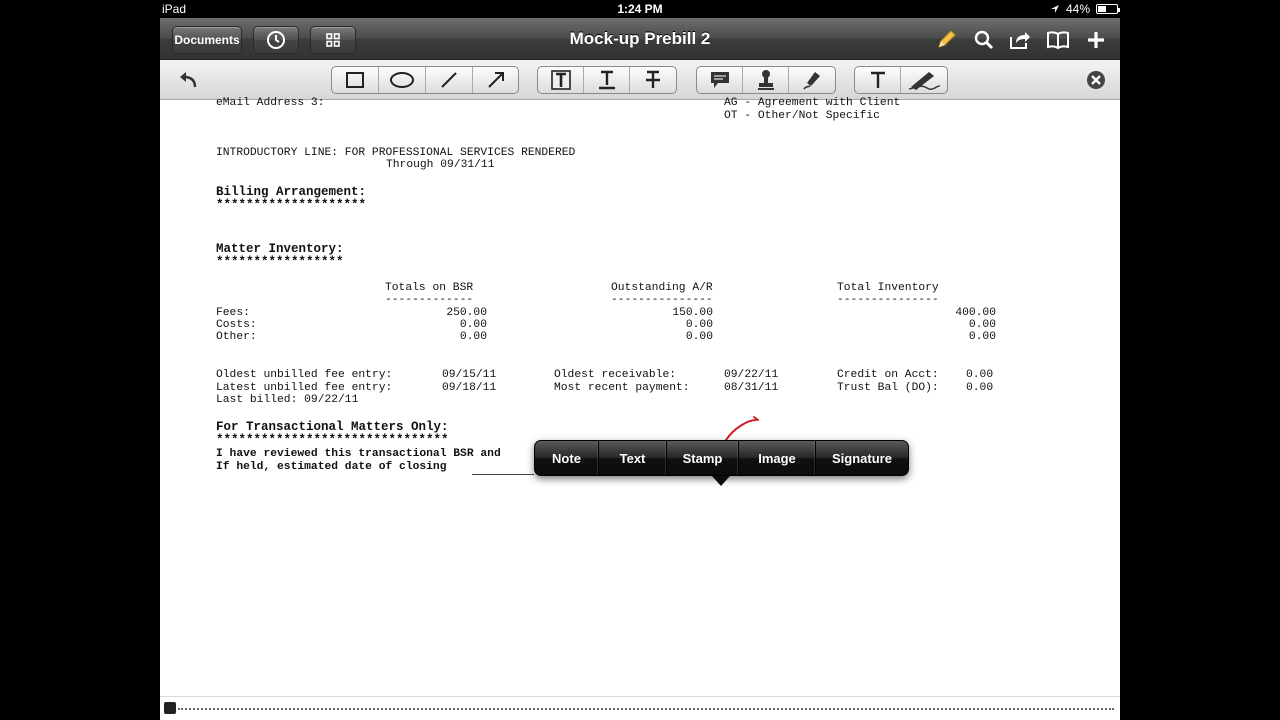 The width and height of the screenshot is (1280, 720). I want to click on share-button, so click(1020, 40).